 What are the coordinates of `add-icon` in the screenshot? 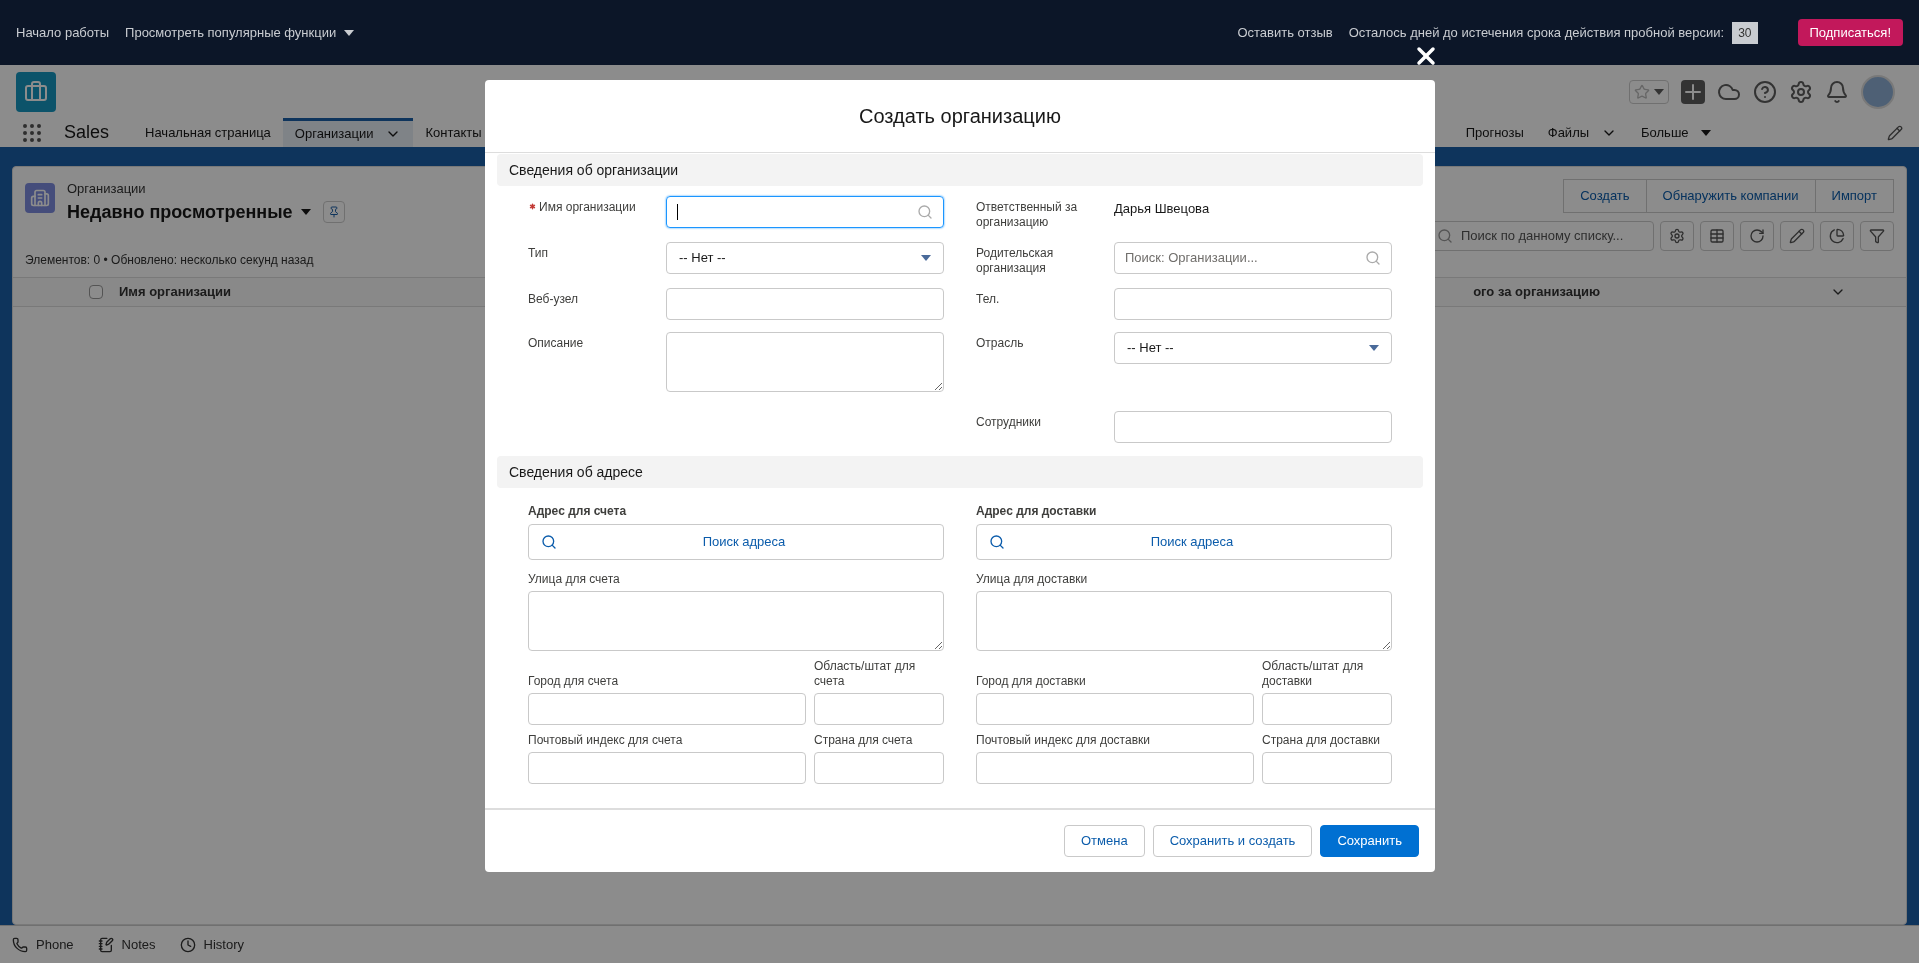 It's located at (1693, 91).